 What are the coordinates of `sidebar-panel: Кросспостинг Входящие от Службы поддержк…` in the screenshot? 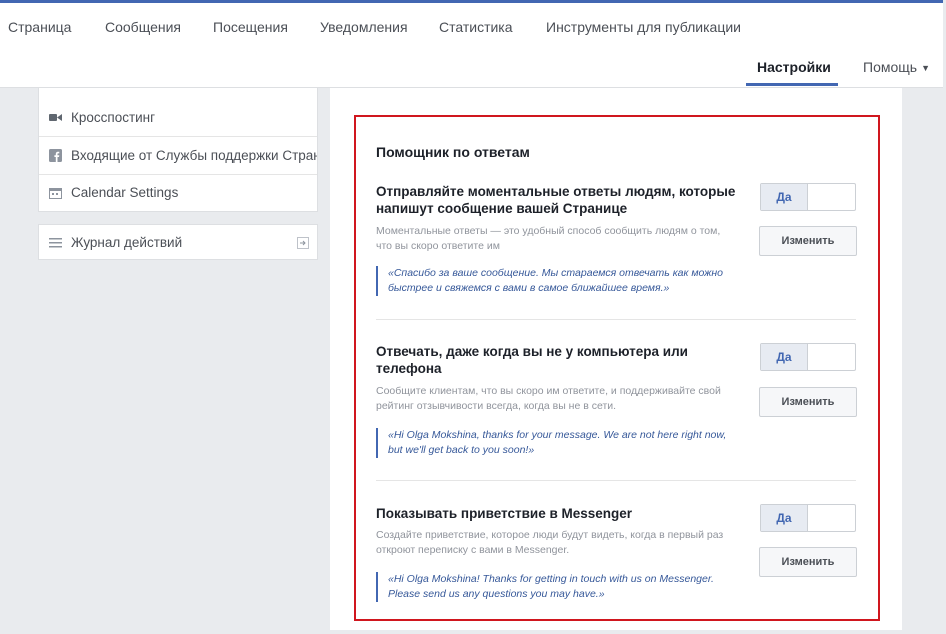 It's located at (178, 150).